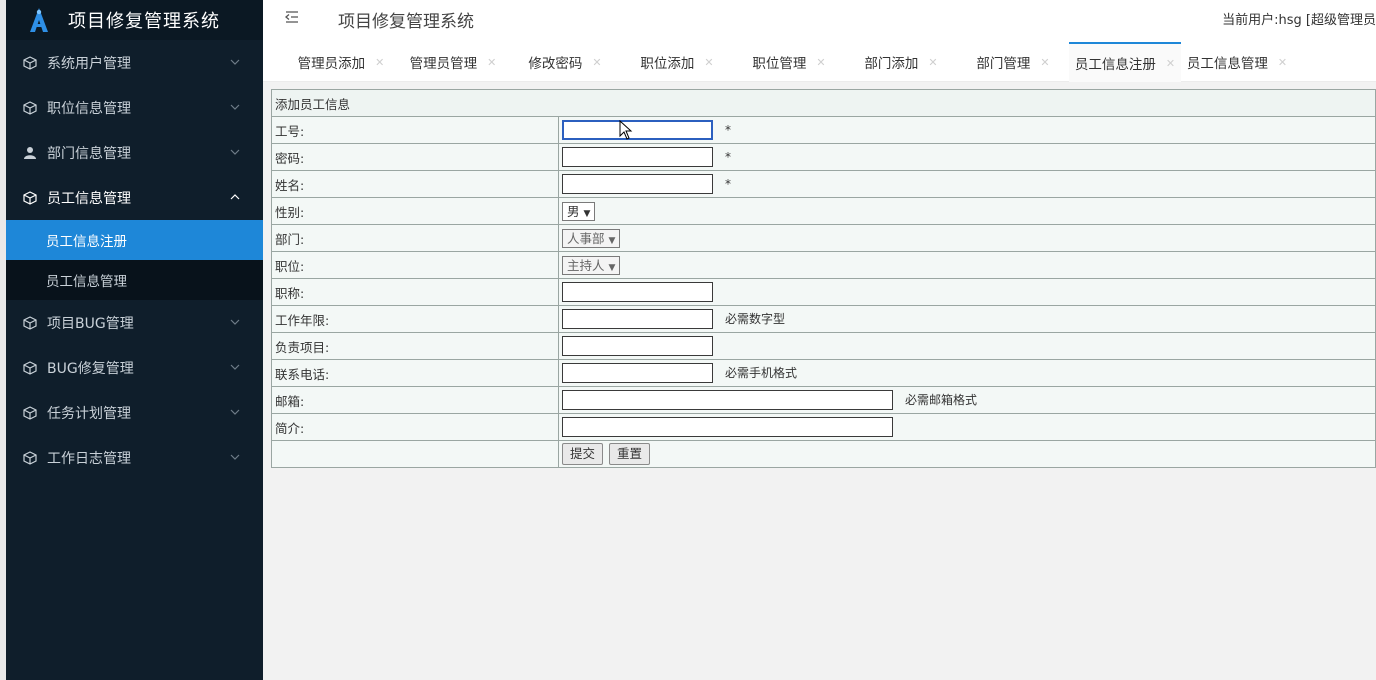 The image size is (1376, 680). Describe the element at coordinates (415, 184) in the screenshot. I see `field-label: 姓名:` at that location.